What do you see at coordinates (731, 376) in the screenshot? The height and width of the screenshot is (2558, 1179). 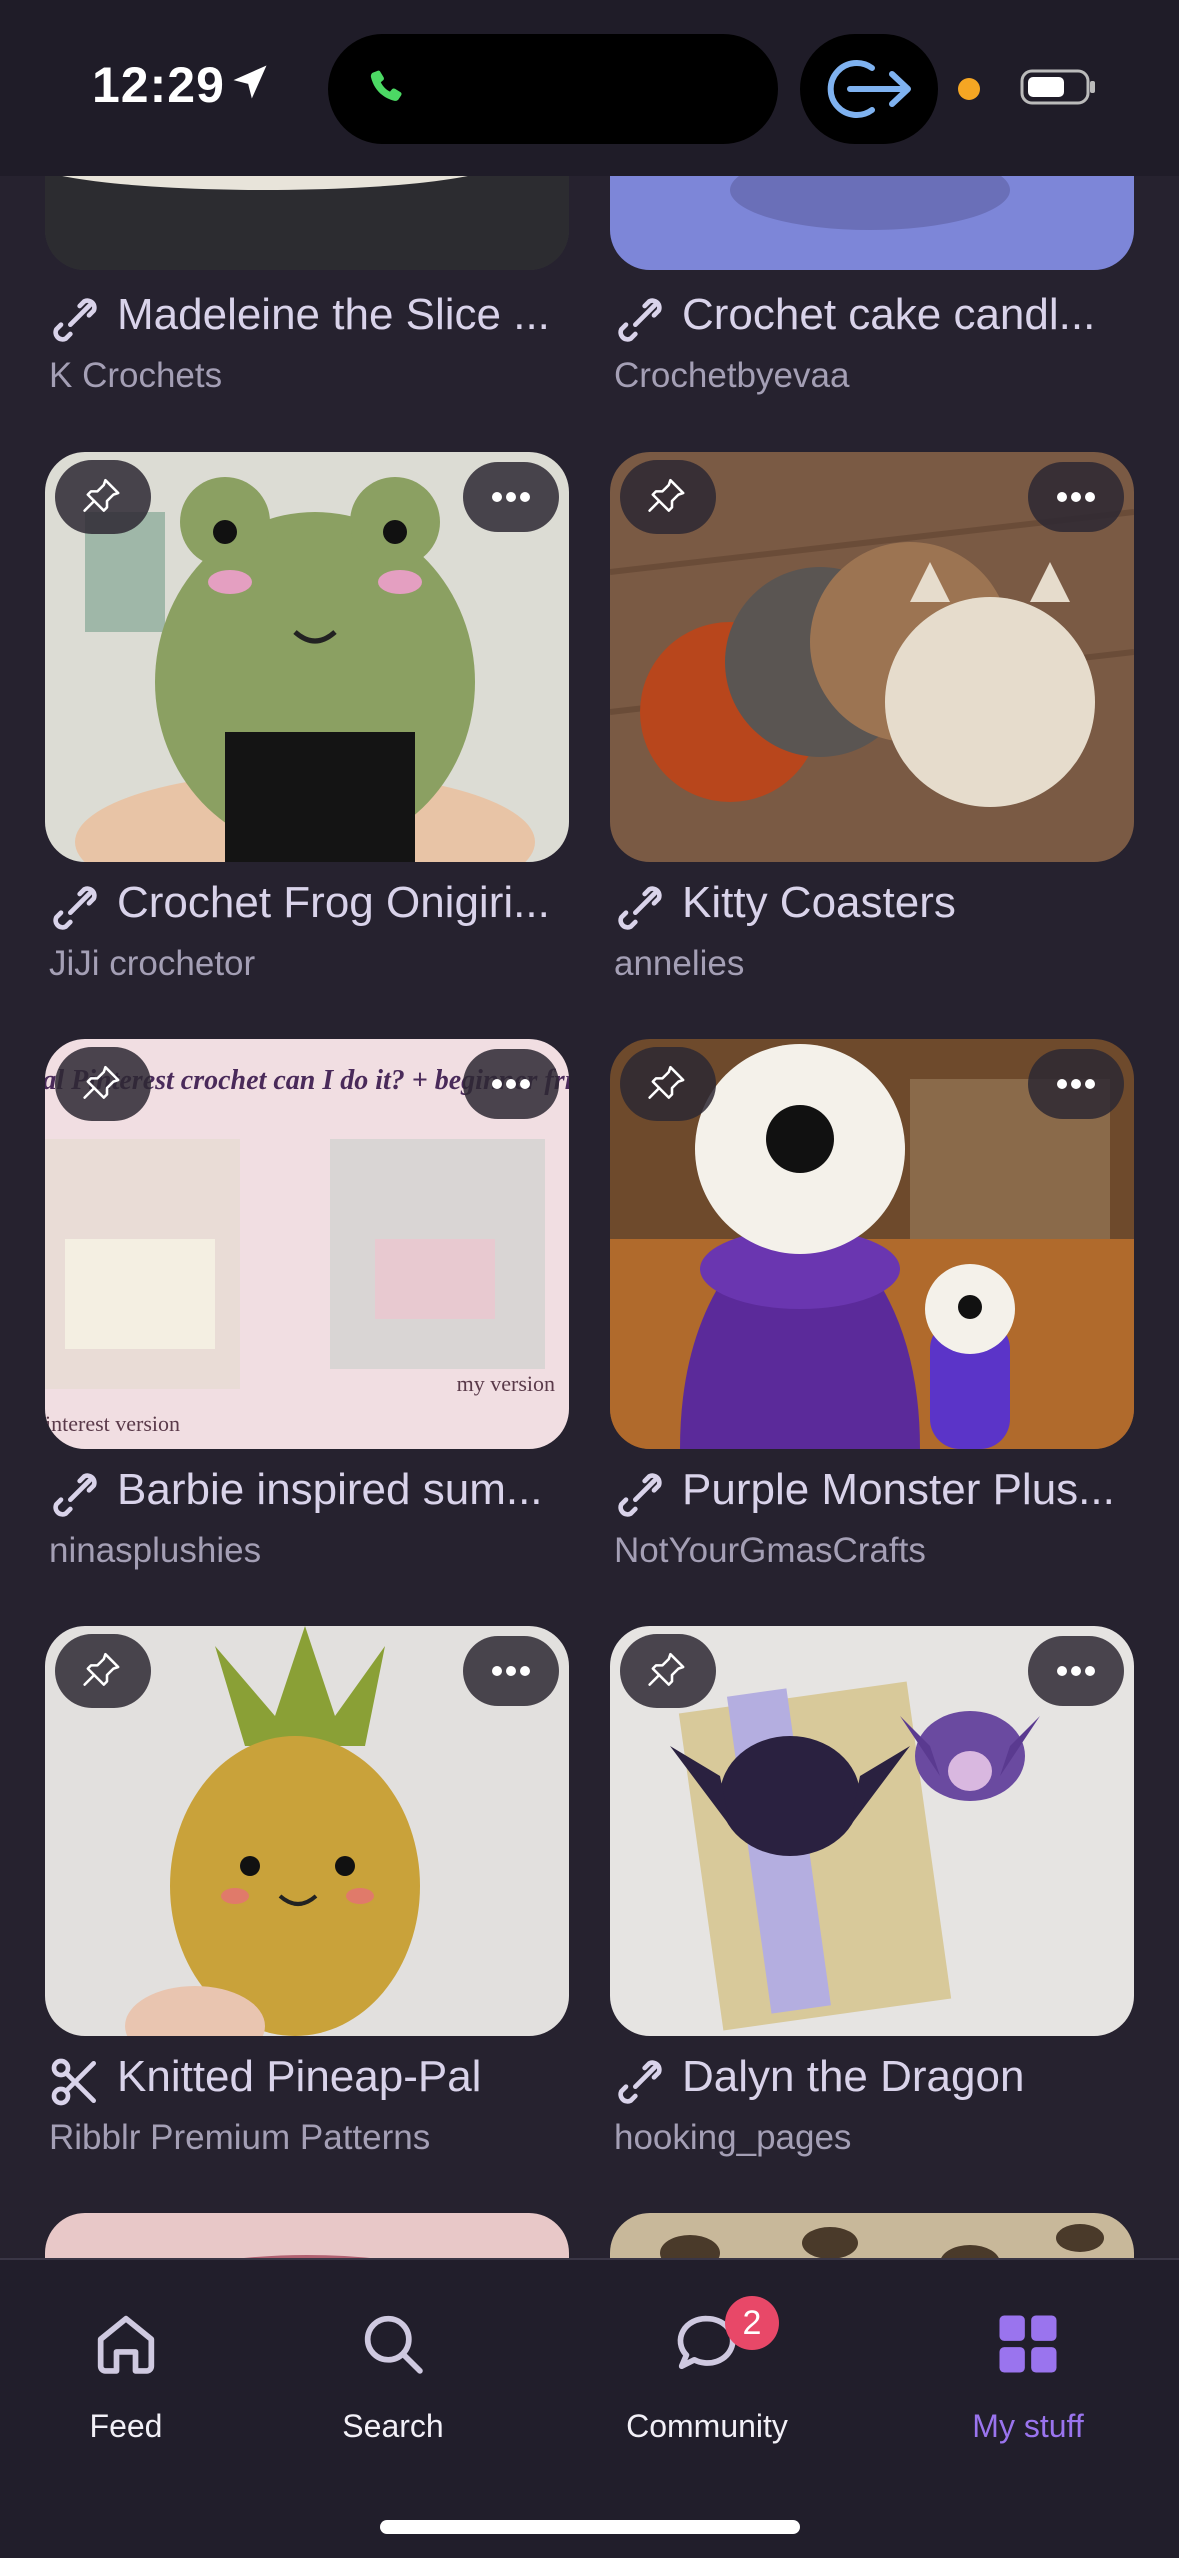 I see `pattern-author: Crochetbyevaa` at bounding box center [731, 376].